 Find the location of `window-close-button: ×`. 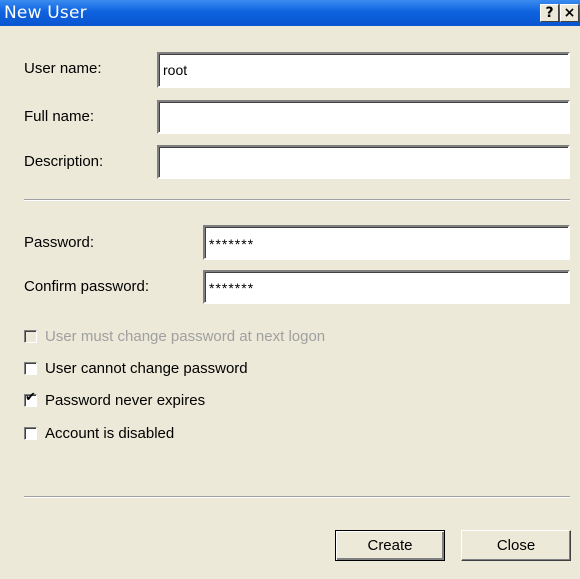

window-close-button: × is located at coordinates (569, 13).